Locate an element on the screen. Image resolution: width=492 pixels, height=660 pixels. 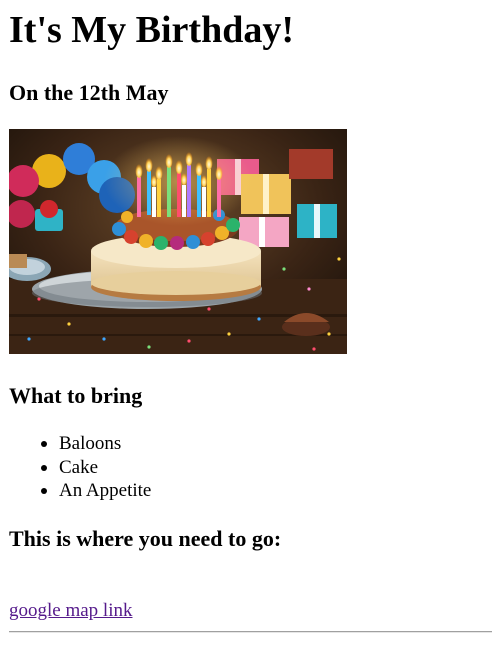
list-item-label: Cake is located at coordinates (79, 467).